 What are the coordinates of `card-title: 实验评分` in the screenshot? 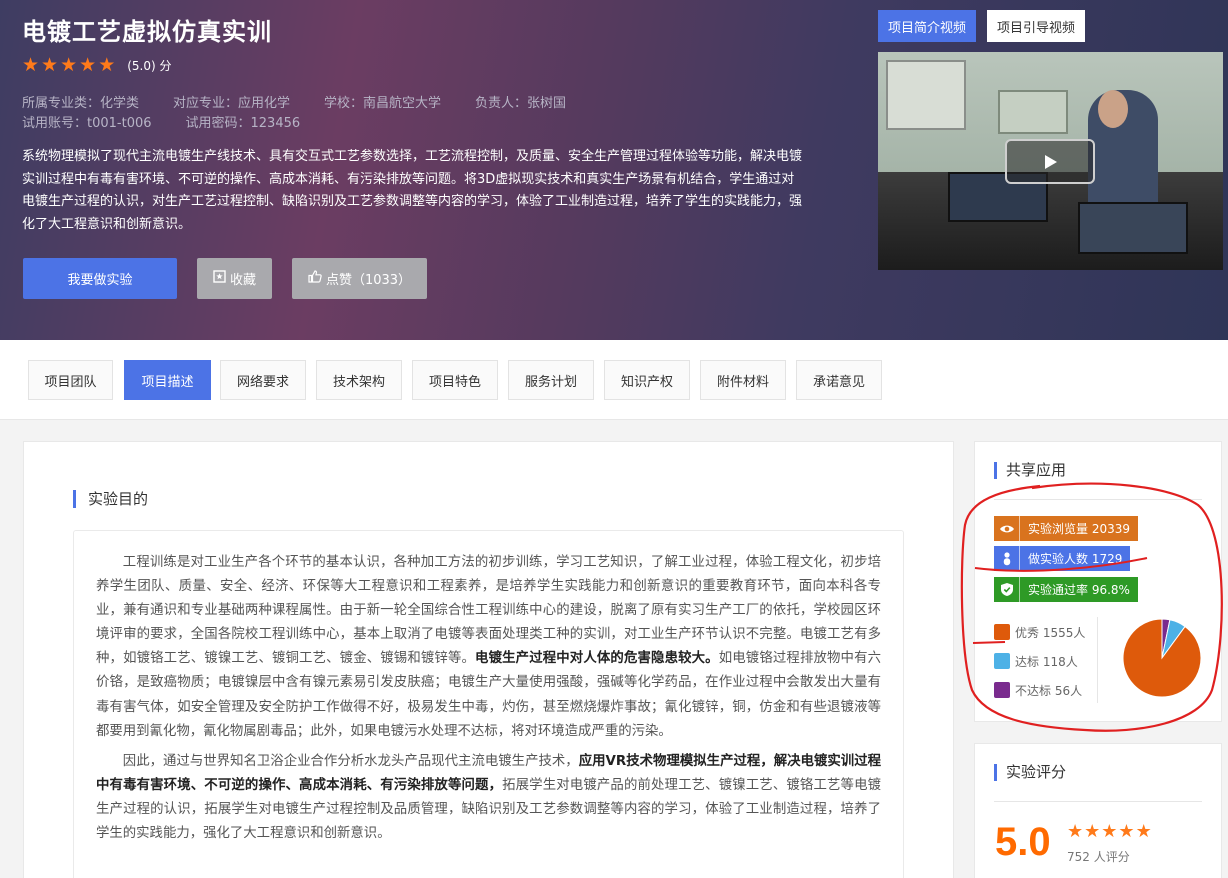 It's located at (1030, 772).